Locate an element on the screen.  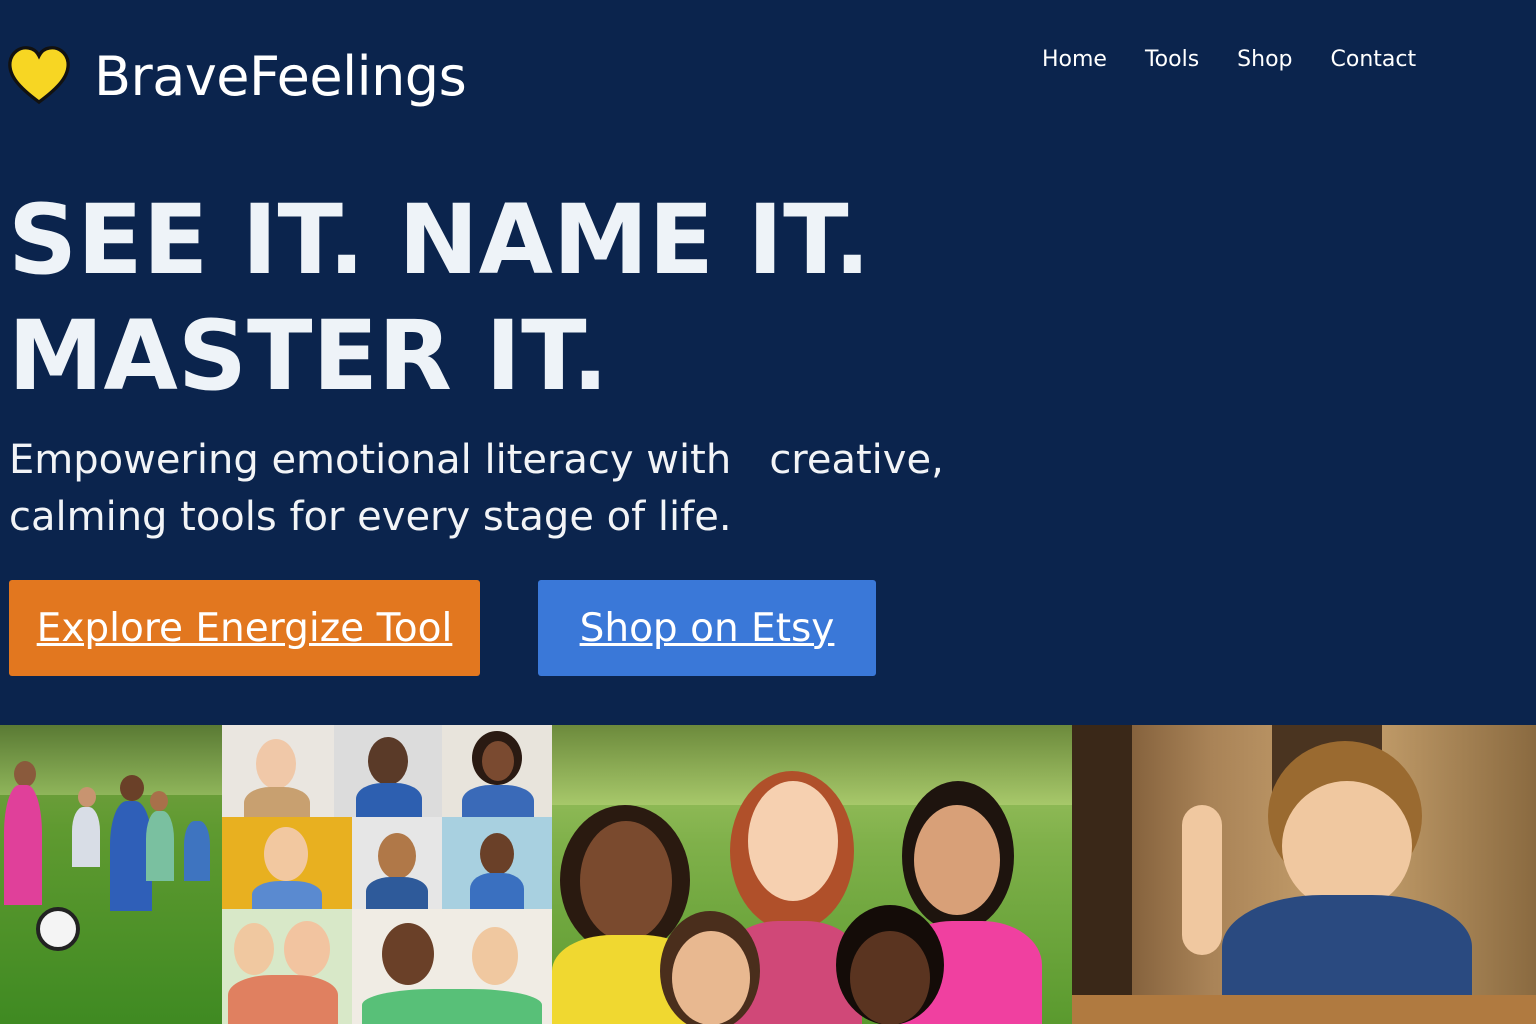
nav-tools: Tools is located at coordinates (1172, 60).